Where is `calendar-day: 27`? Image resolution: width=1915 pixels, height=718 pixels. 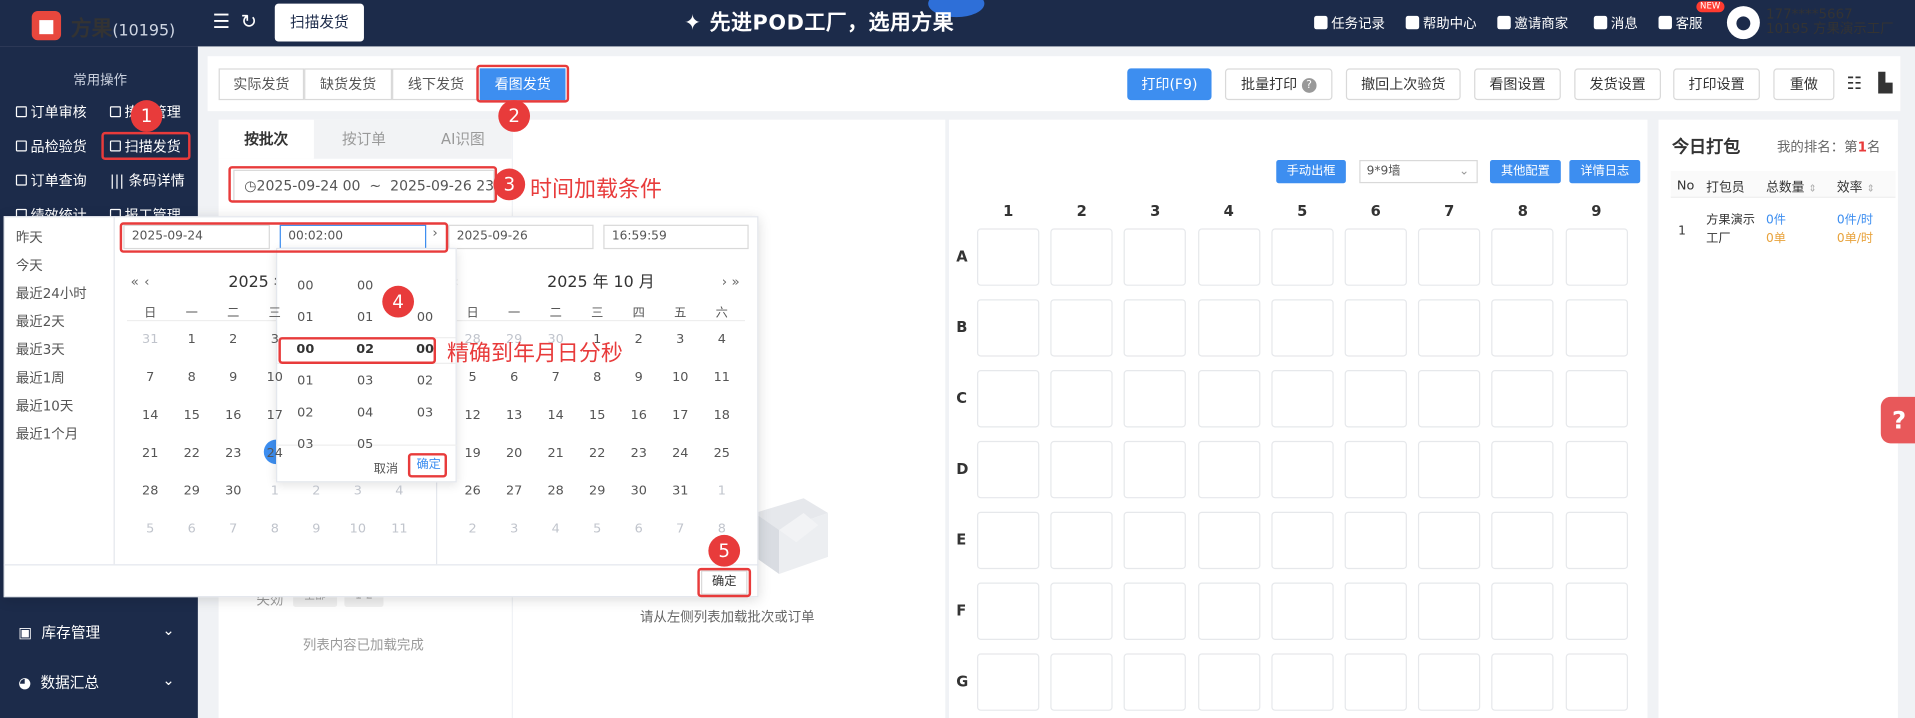 calendar-day: 27 is located at coordinates (514, 491).